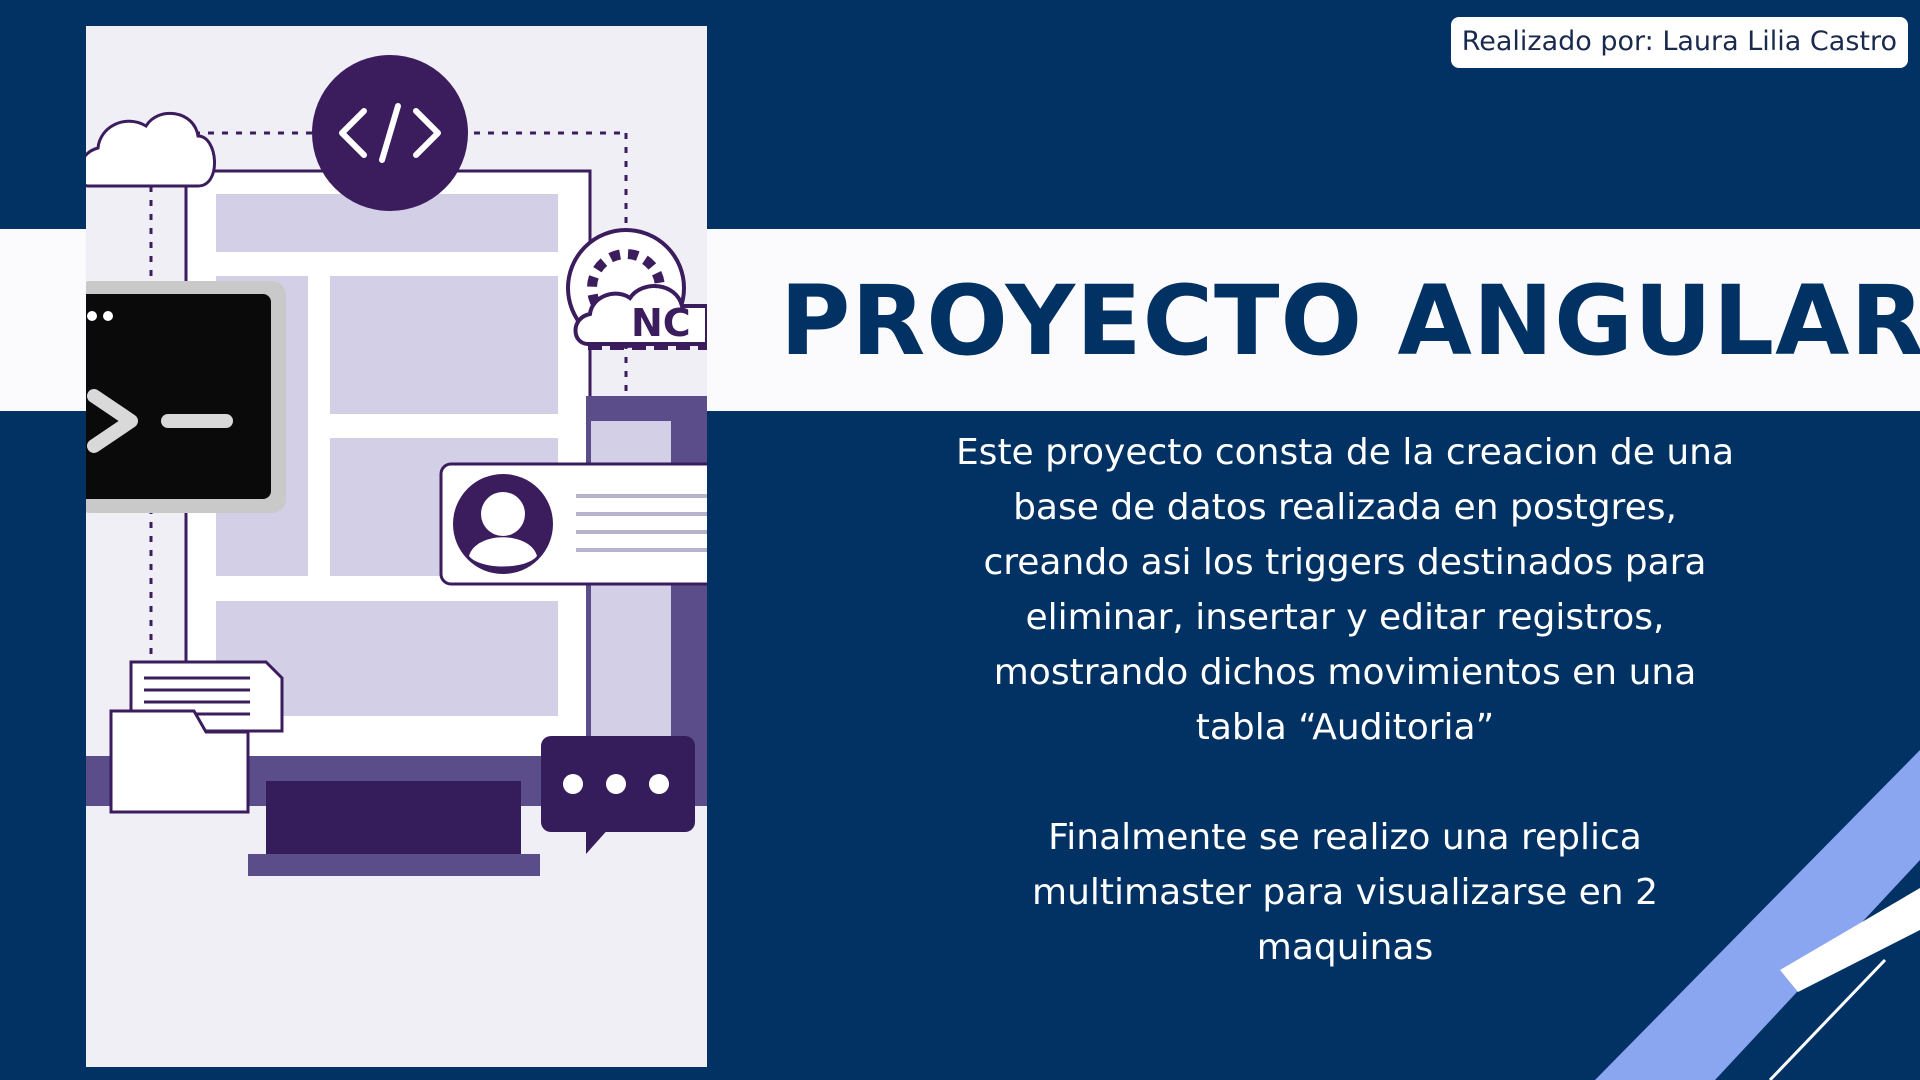  What do you see at coordinates (573, 524) in the screenshot?
I see `user-profile-icon` at bounding box center [573, 524].